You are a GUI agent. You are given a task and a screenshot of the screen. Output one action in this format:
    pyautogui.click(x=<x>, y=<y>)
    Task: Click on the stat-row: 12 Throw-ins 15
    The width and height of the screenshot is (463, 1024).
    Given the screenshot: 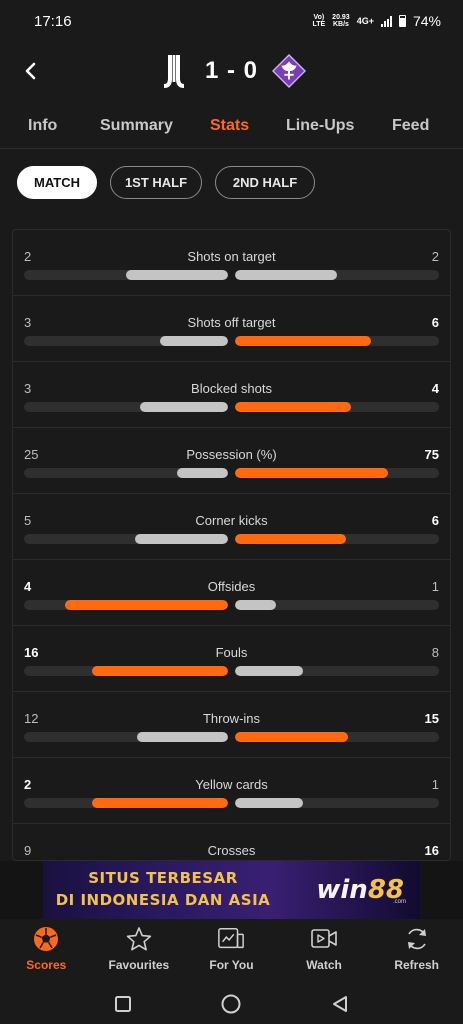 What is the action you would take?
    pyautogui.click(x=231, y=725)
    